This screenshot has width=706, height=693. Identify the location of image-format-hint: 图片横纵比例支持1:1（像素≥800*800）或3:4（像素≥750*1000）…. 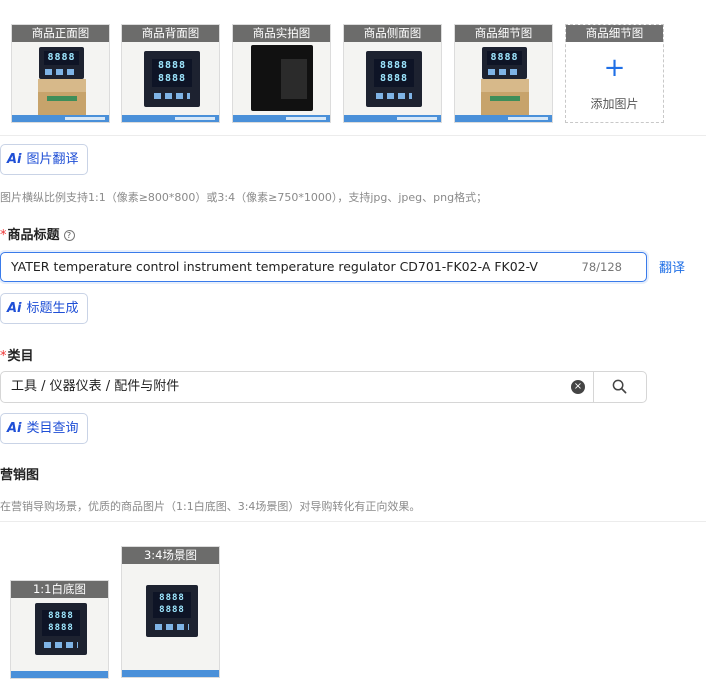
(244, 197).